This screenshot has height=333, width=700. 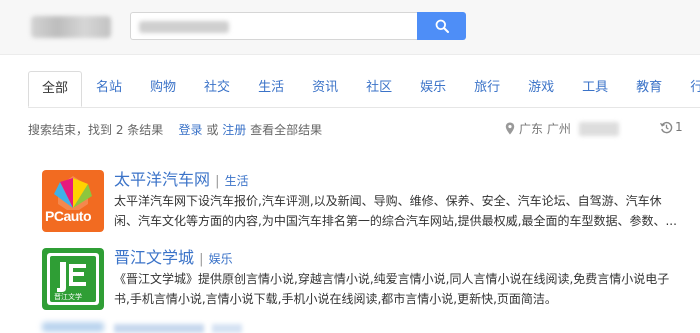 What do you see at coordinates (154, 257) in the screenshot?
I see `result-title-link: 晋江文学城` at bounding box center [154, 257].